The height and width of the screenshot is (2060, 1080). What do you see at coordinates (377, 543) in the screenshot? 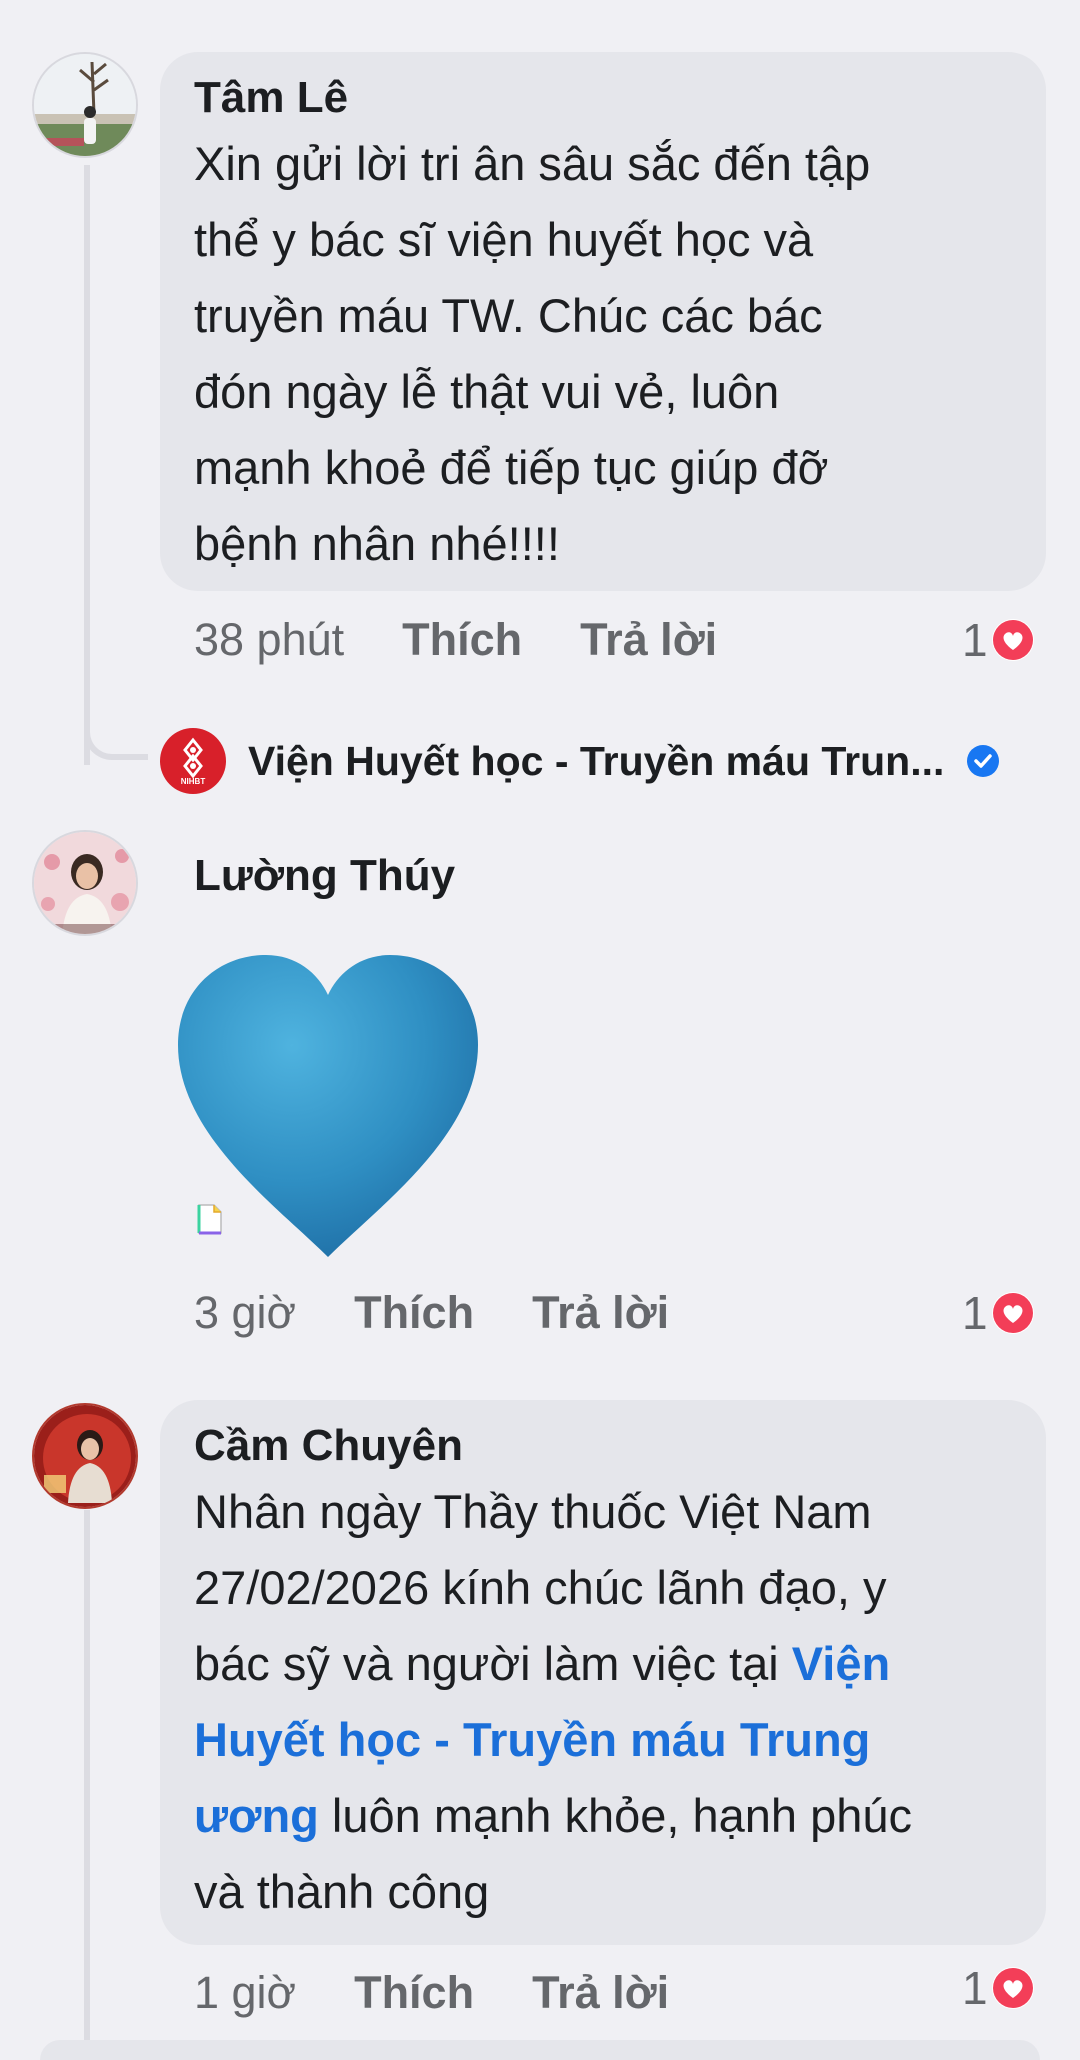
I see `comment-text-line: bệnh nhân nhé!!!!` at bounding box center [377, 543].